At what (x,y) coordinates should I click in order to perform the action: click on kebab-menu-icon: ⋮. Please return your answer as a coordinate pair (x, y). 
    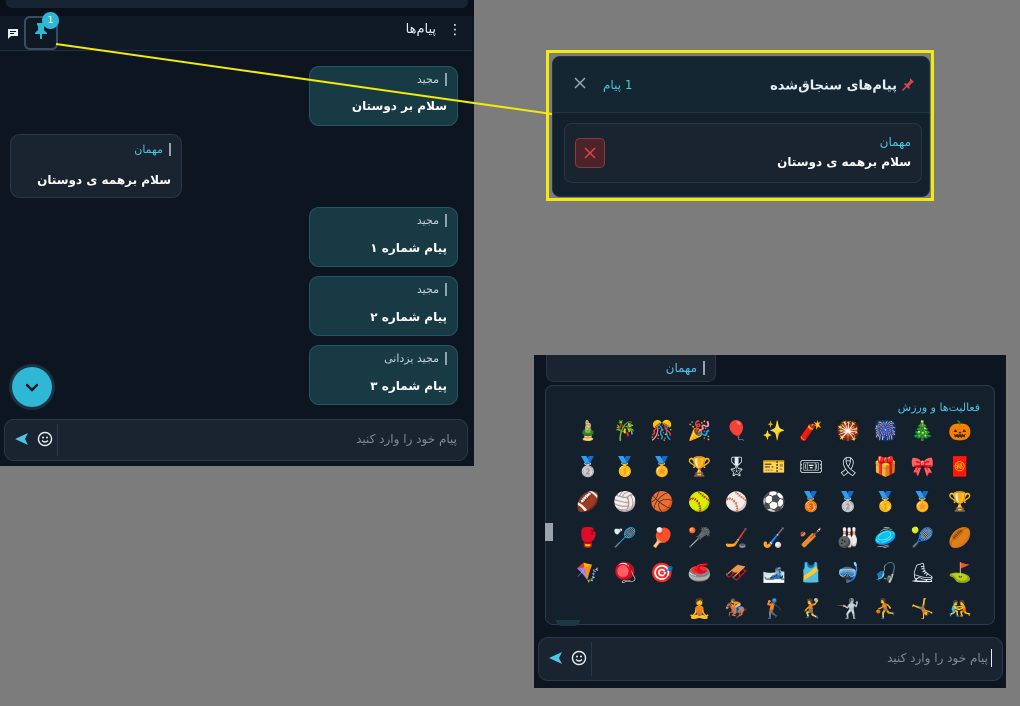
    Looking at the image, I should click on (455, 30).